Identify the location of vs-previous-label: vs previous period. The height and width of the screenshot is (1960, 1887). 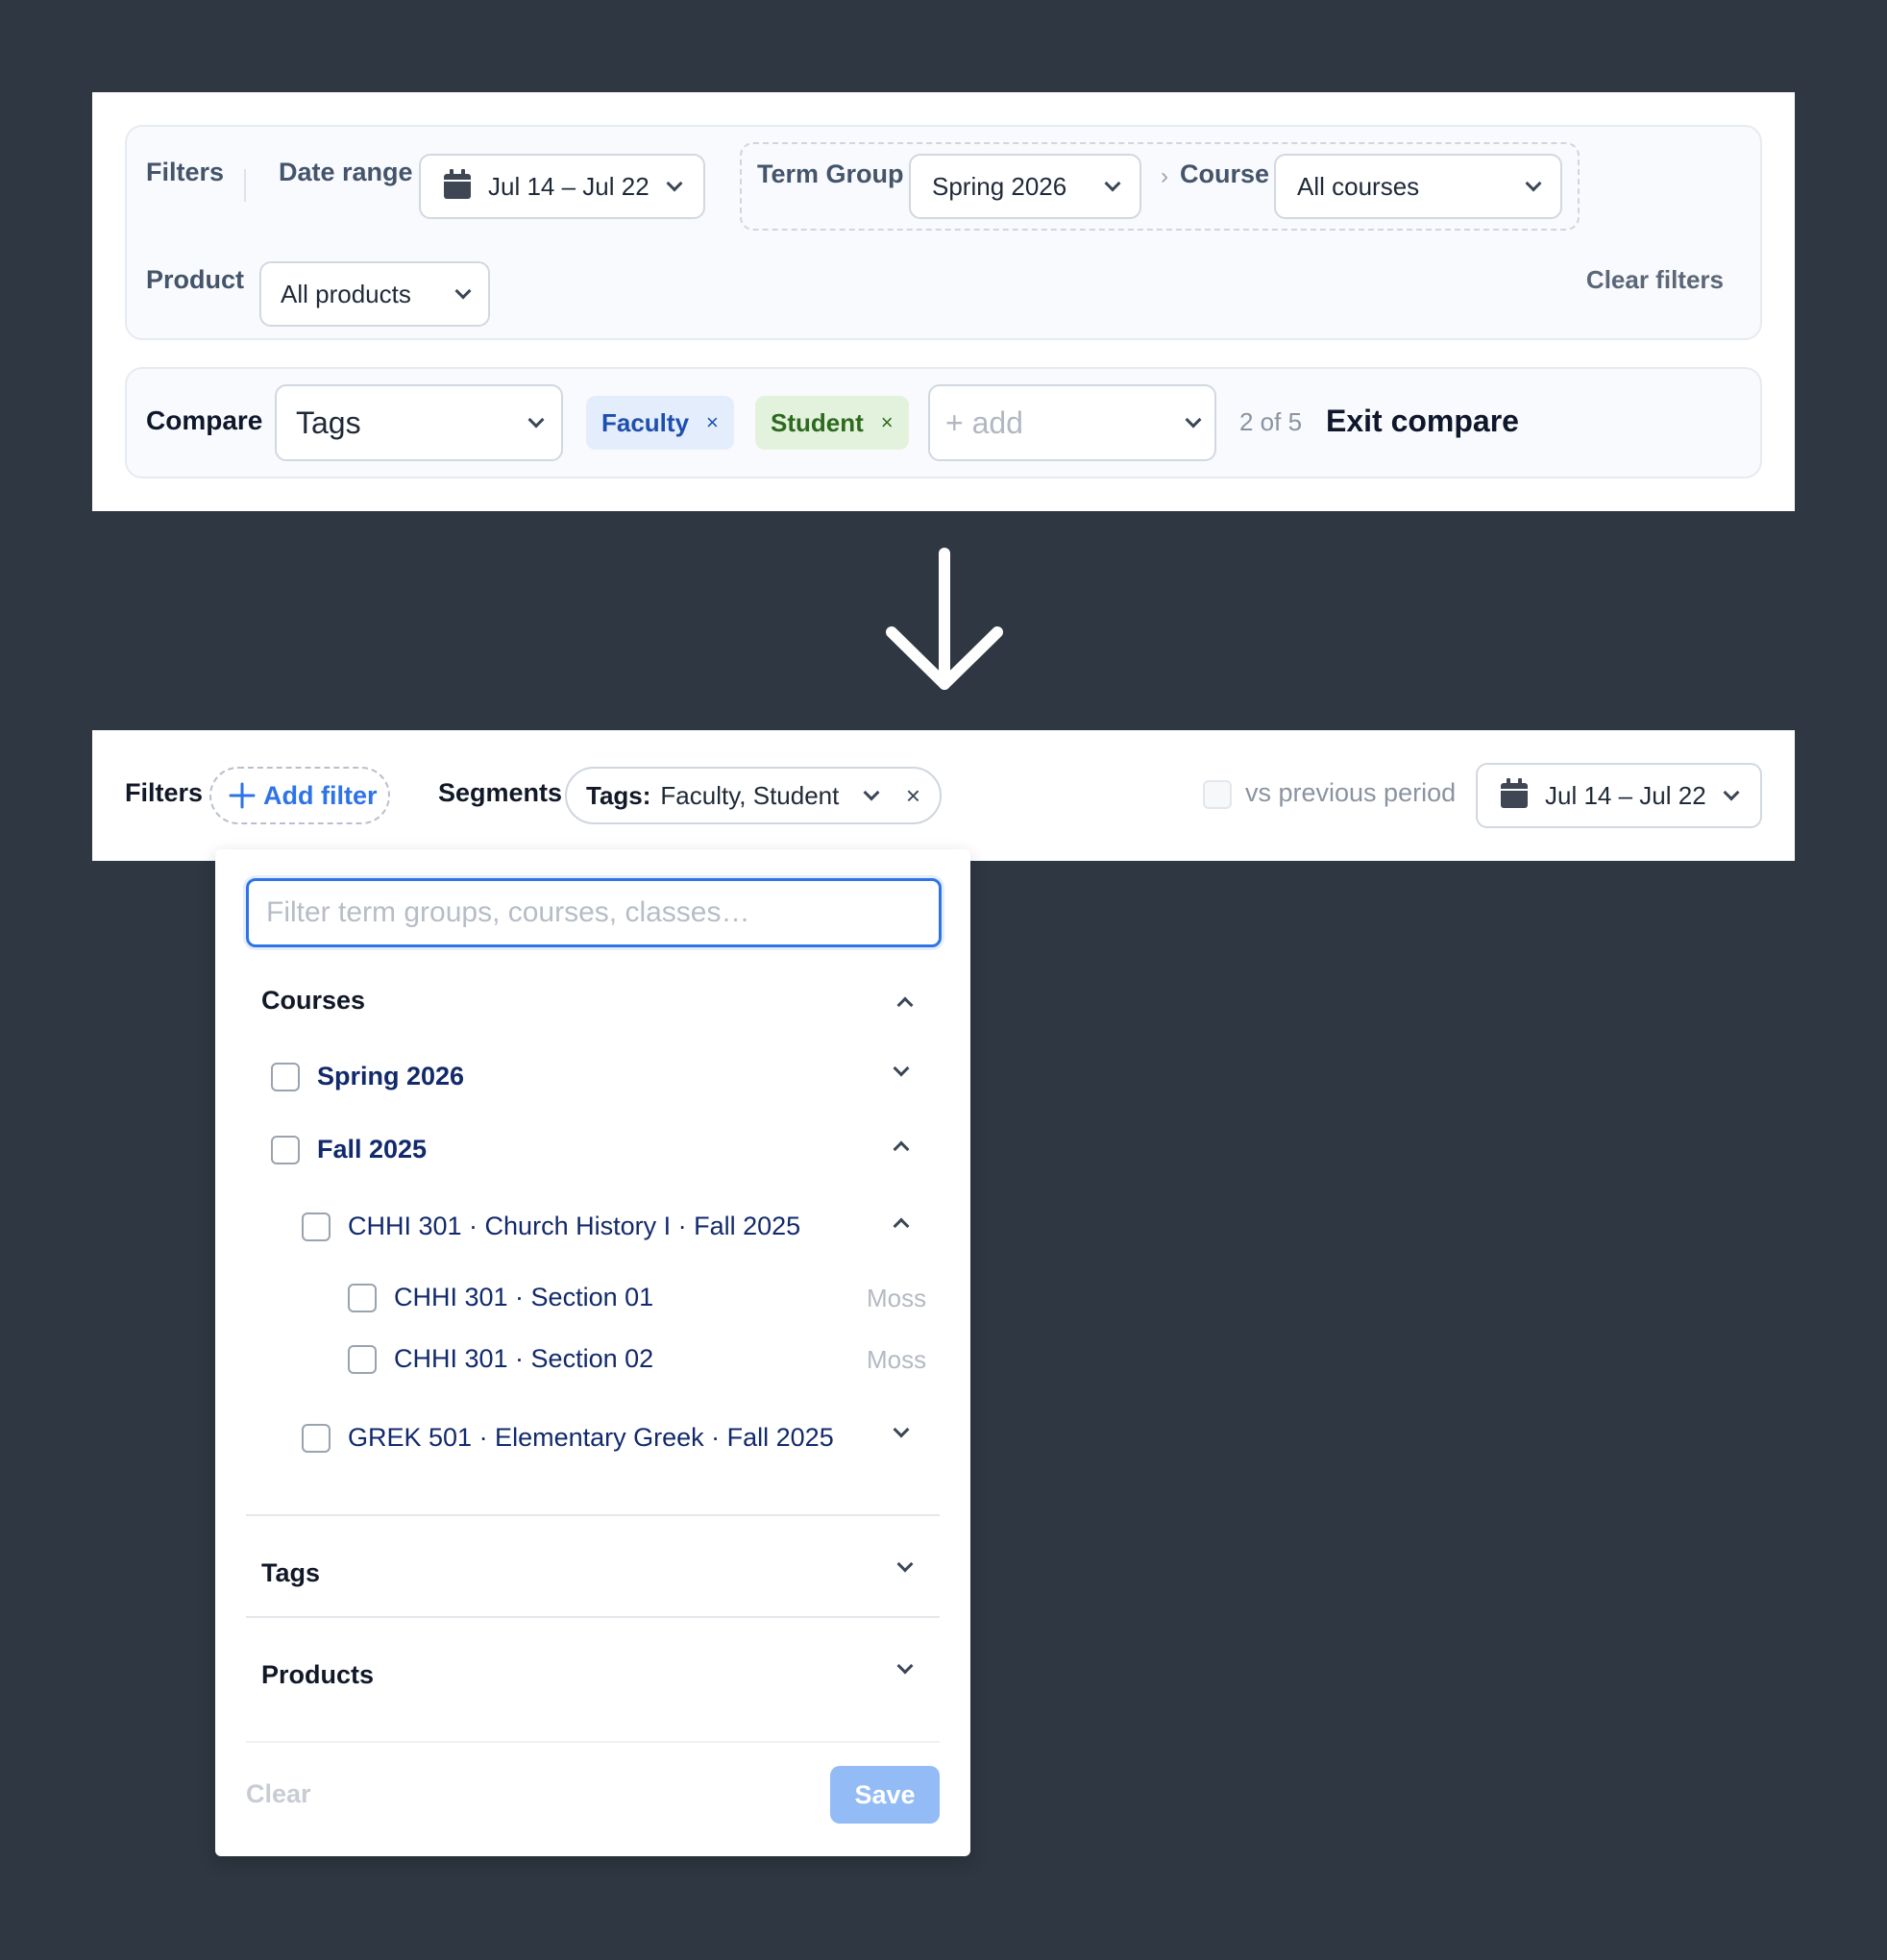
(1351, 792).